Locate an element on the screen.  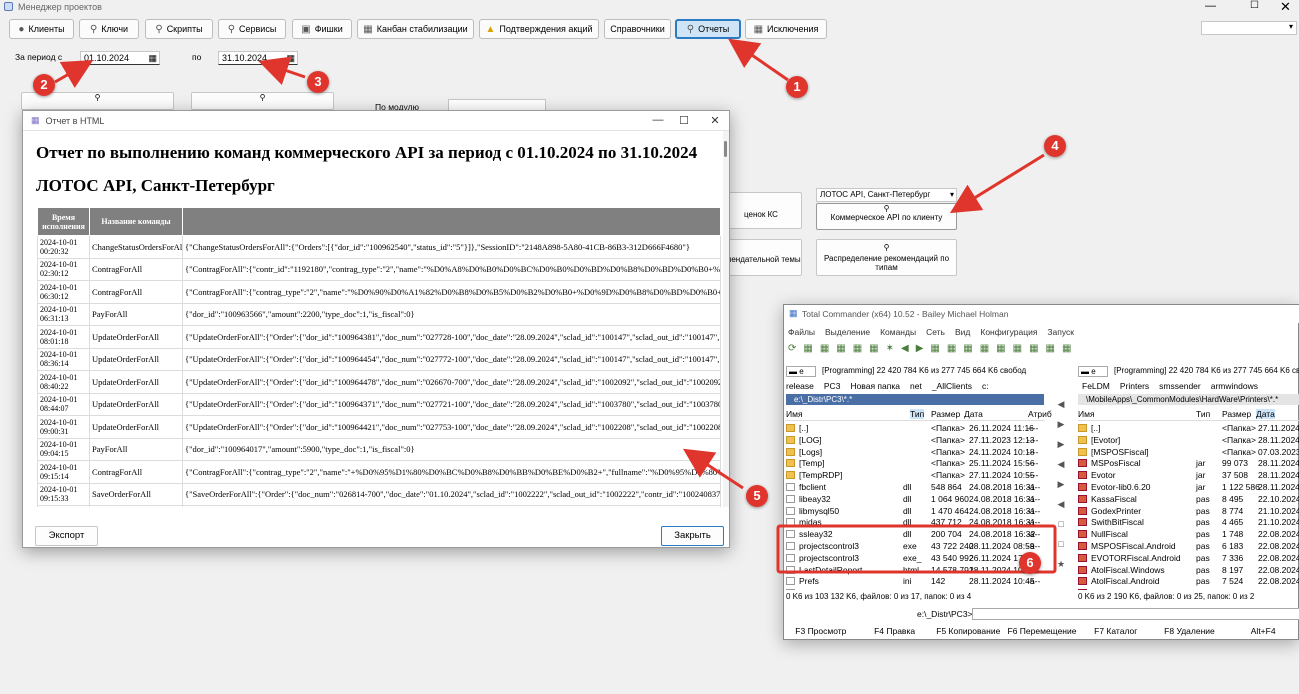
toolbar-kanban-button: ▦ Канбан стабилизации is located at coordinates (415, 29).